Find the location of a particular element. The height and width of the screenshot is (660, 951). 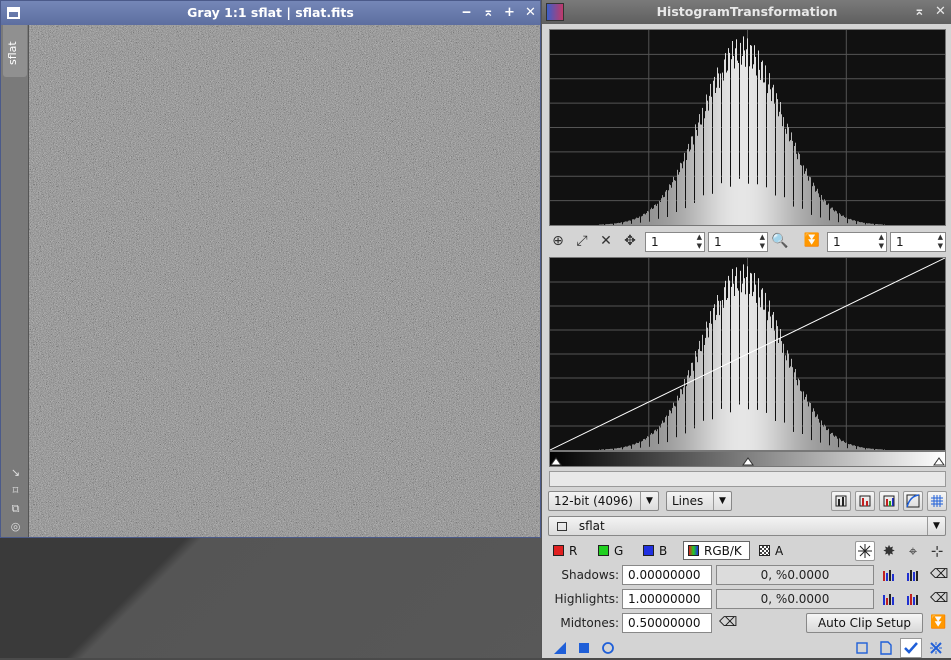

multi-histogram-icon is located at coordinates (889, 501).